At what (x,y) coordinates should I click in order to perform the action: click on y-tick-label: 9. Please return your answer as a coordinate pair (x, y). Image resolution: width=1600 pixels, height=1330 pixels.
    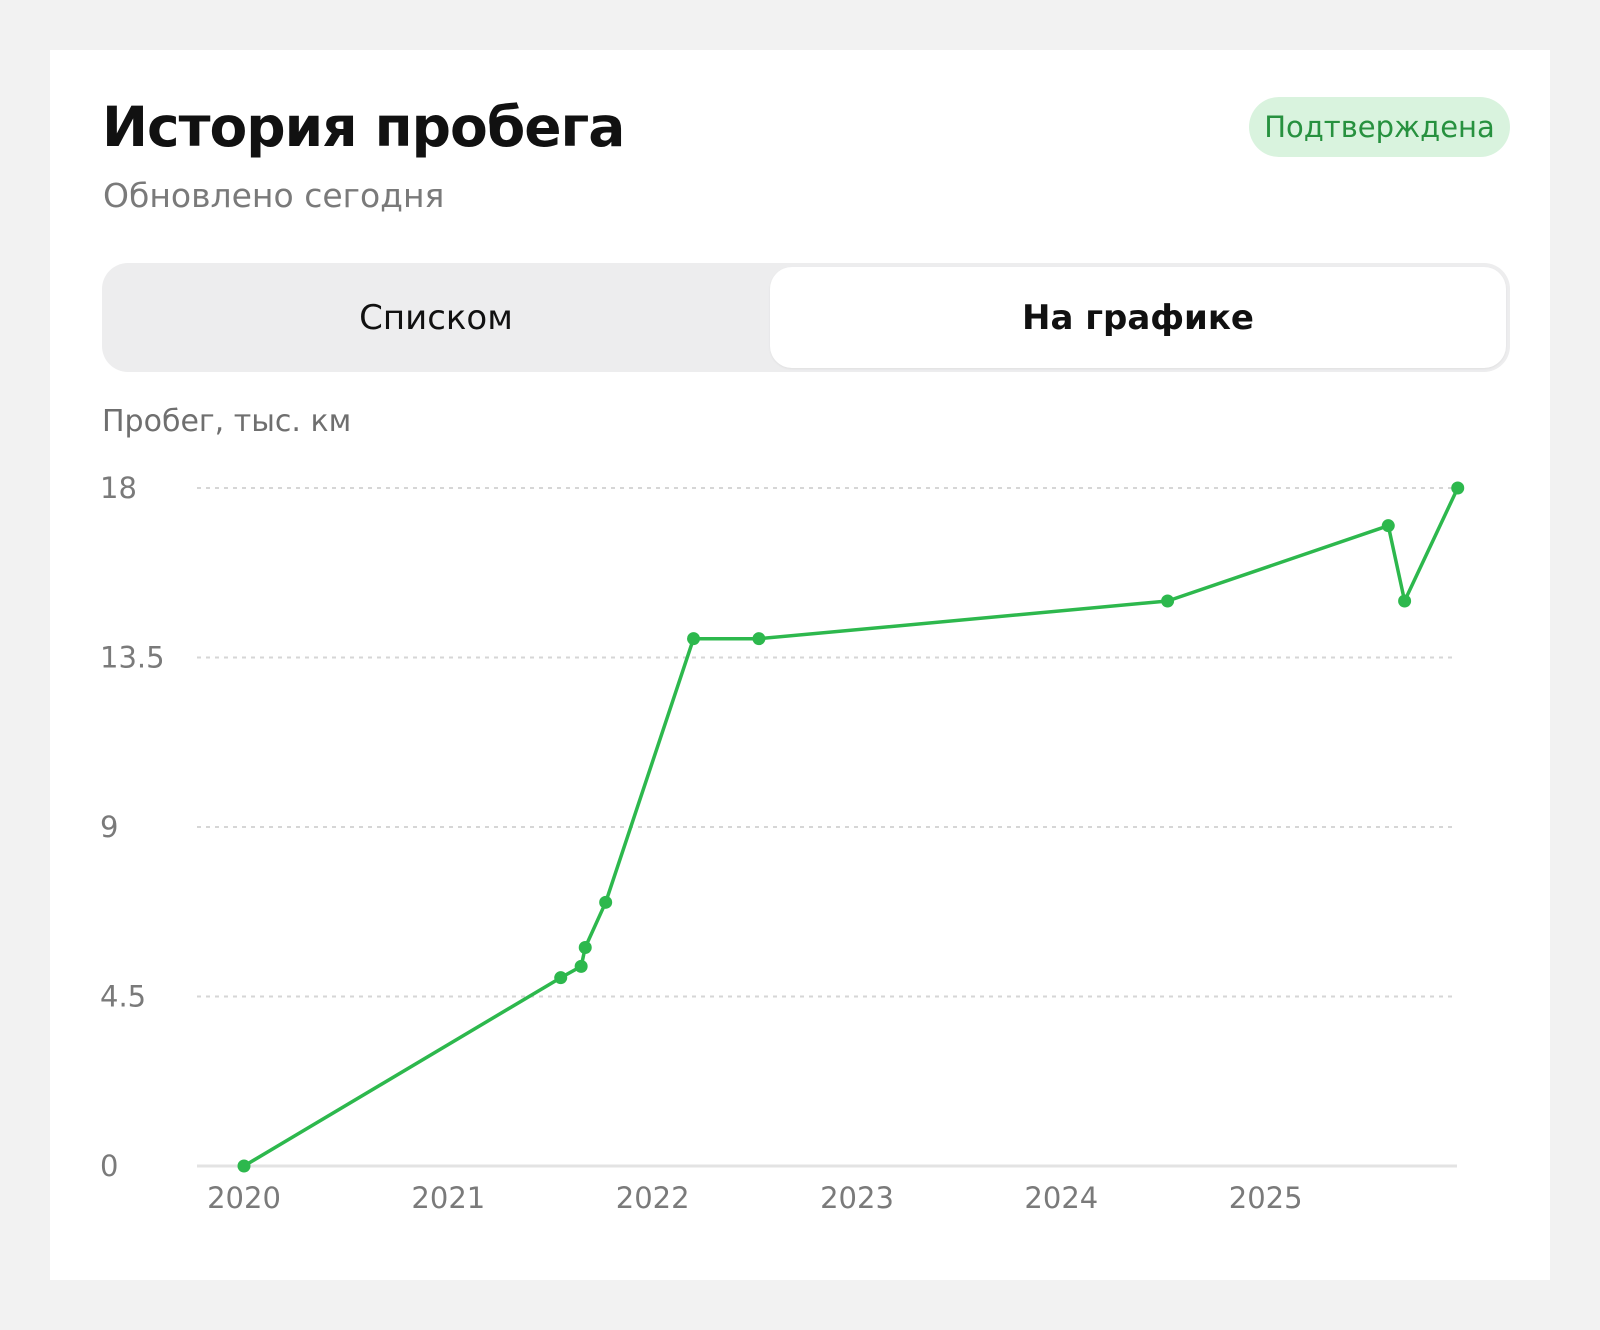
    Looking at the image, I should click on (109, 827).